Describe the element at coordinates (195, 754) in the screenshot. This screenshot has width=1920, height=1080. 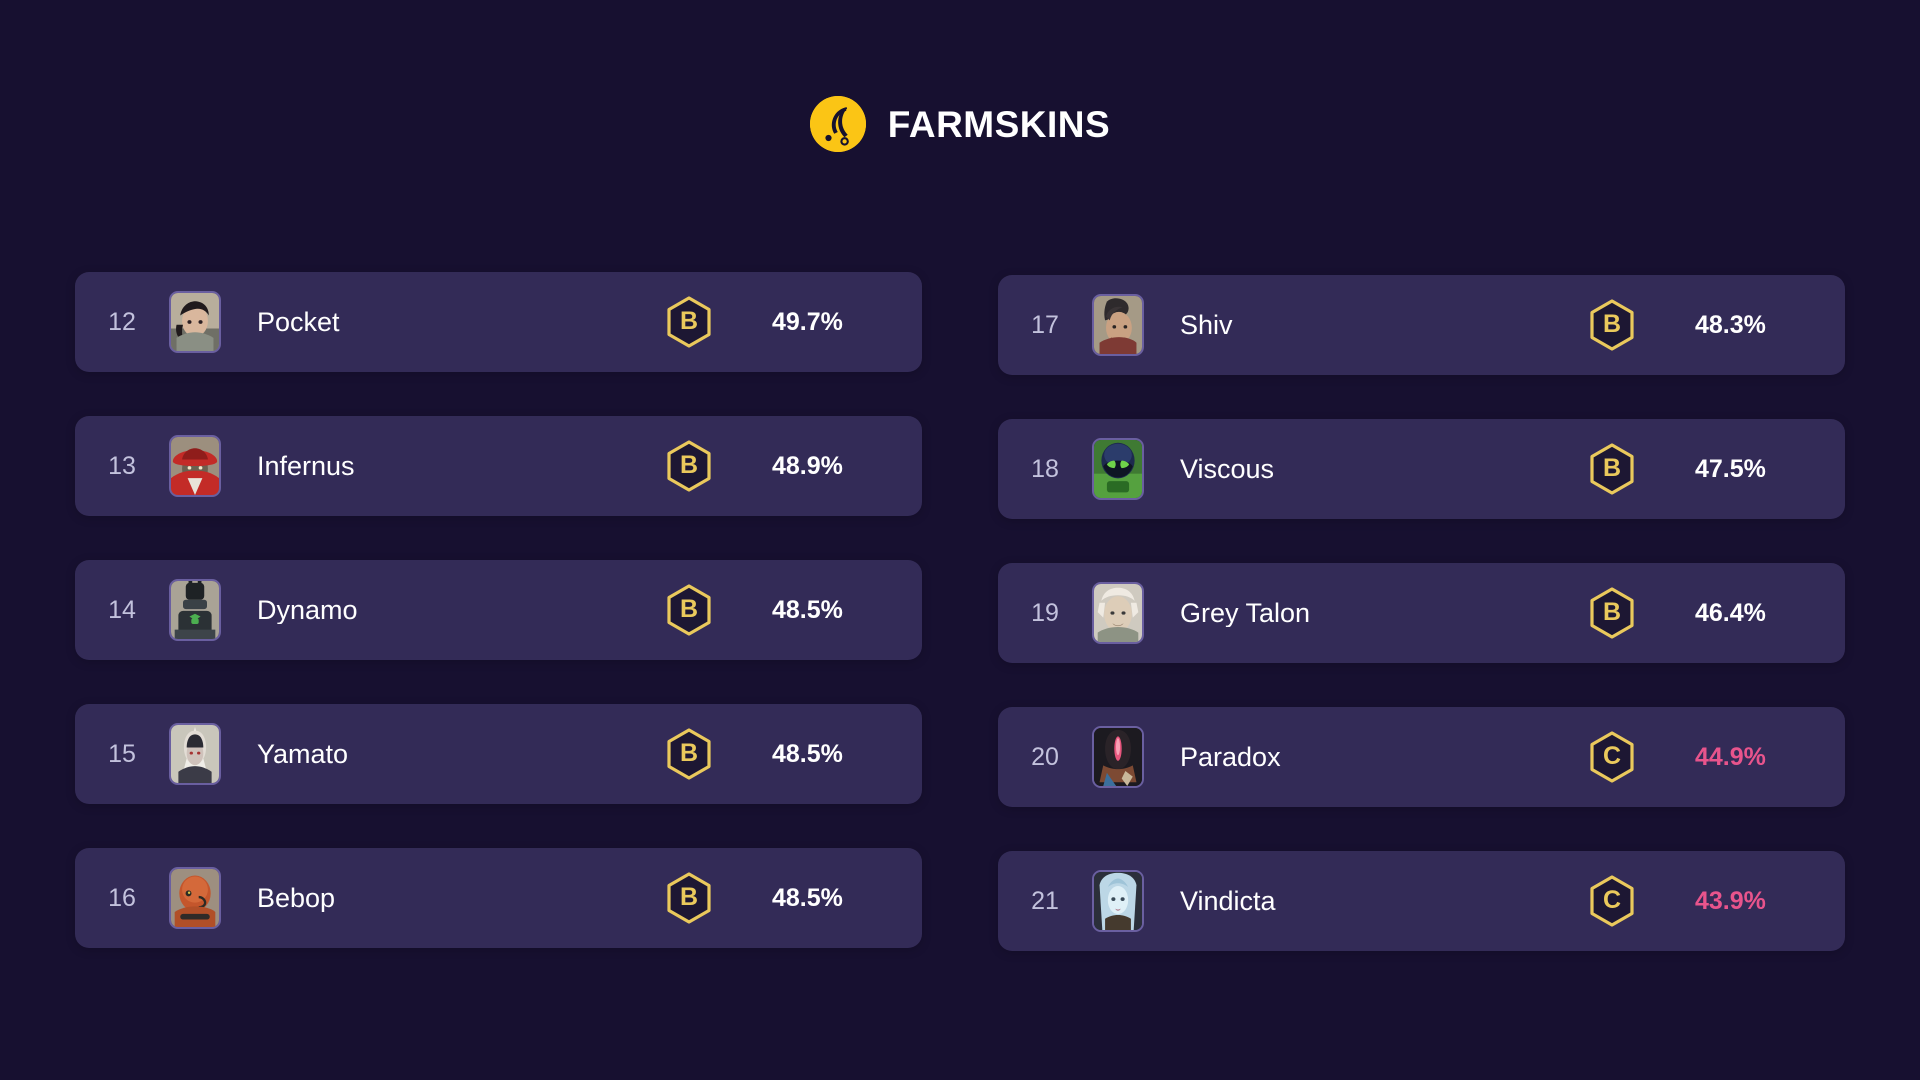
I see `yamato-avatar` at that location.